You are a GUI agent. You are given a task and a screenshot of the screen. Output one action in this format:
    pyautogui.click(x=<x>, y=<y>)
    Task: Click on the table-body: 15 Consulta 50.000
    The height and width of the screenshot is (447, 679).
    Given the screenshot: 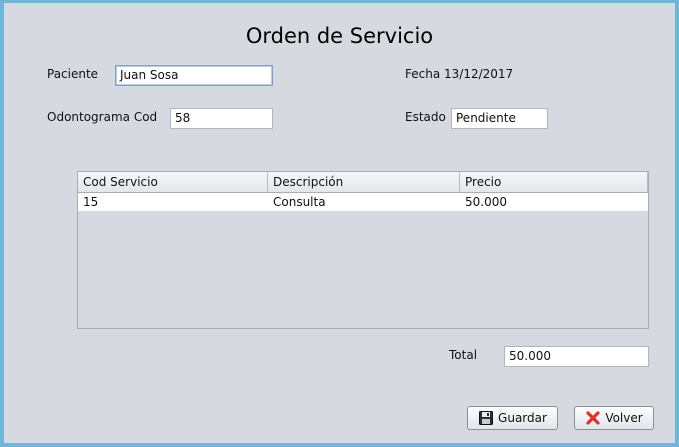 What is the action you would take?
    pyautogui.click(x=363, y=202)
    